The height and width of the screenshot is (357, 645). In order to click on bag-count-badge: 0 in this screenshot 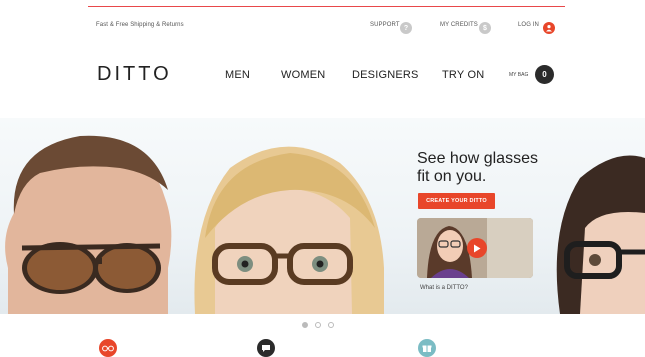, I will do `click(544, 74)`.